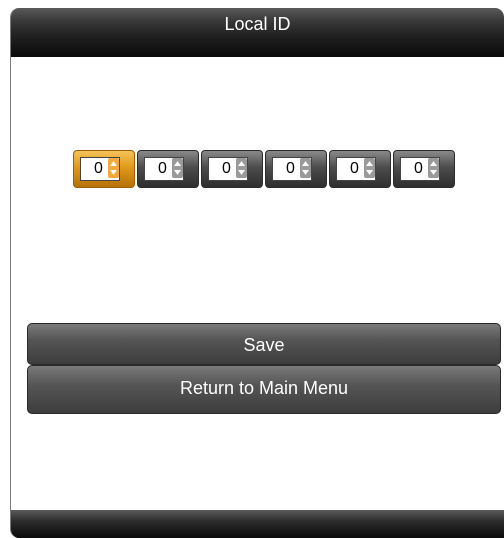 The height and width of the screenshot is (538, 504). I want to click on digit-spinner-1: 0, so click(104, 169).